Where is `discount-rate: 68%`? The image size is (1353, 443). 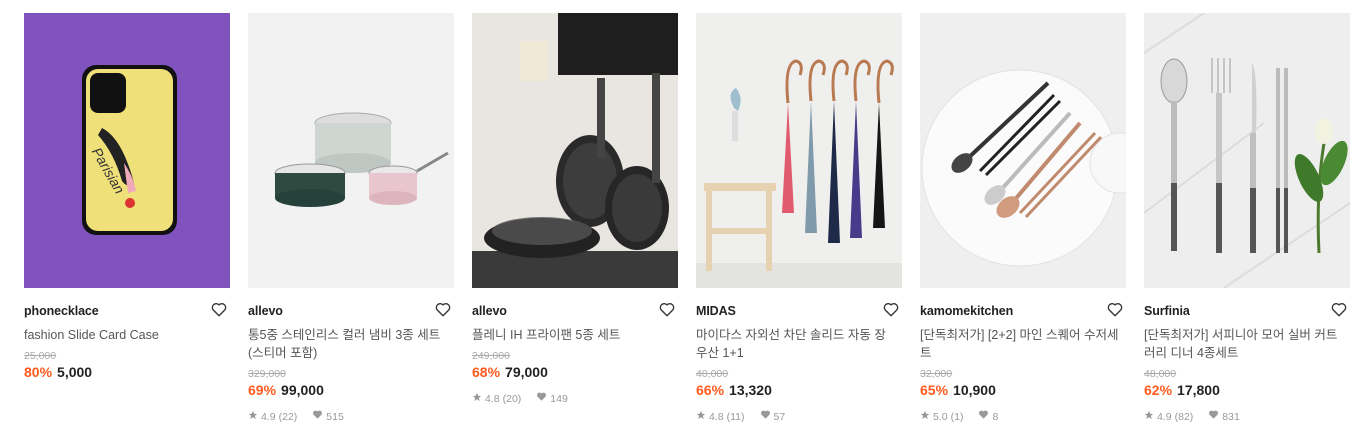
discount-rate: 68% is located at coordinates (486, 372).